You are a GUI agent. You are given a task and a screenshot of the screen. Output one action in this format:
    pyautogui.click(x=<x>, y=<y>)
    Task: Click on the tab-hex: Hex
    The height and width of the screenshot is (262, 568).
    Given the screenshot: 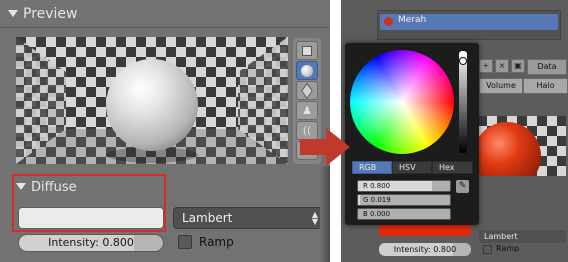 What is the action you would take?
    pyautogui.click(x=452, y=167)
    